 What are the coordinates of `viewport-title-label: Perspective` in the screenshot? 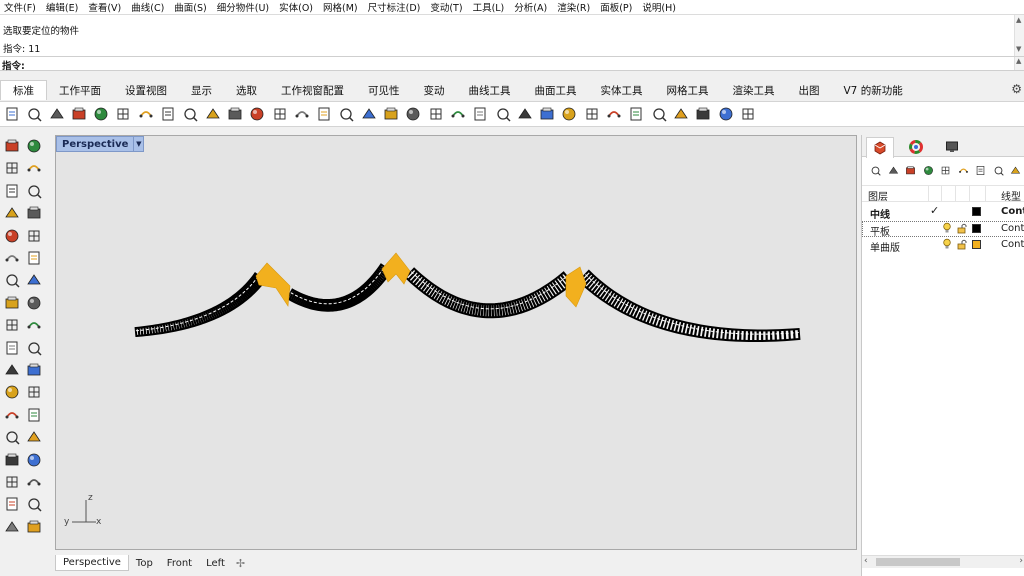 It's located at (95, 144).